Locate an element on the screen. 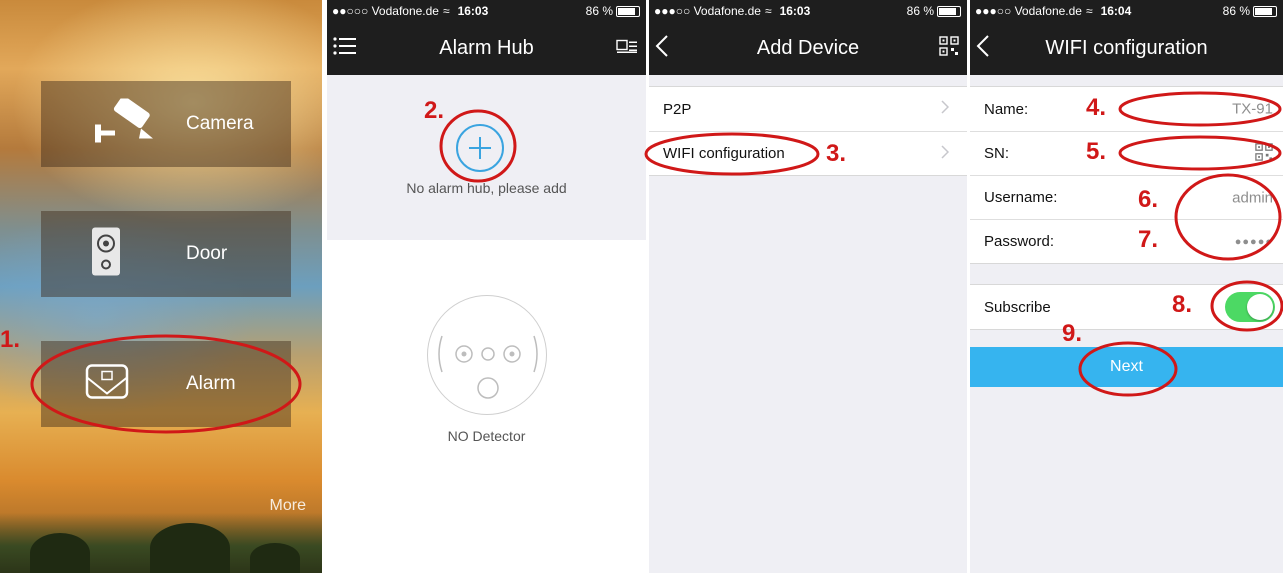 The height and width of the screenshot is (573, 1283). subscribe-toggle is located at coordinates (1250, 307).